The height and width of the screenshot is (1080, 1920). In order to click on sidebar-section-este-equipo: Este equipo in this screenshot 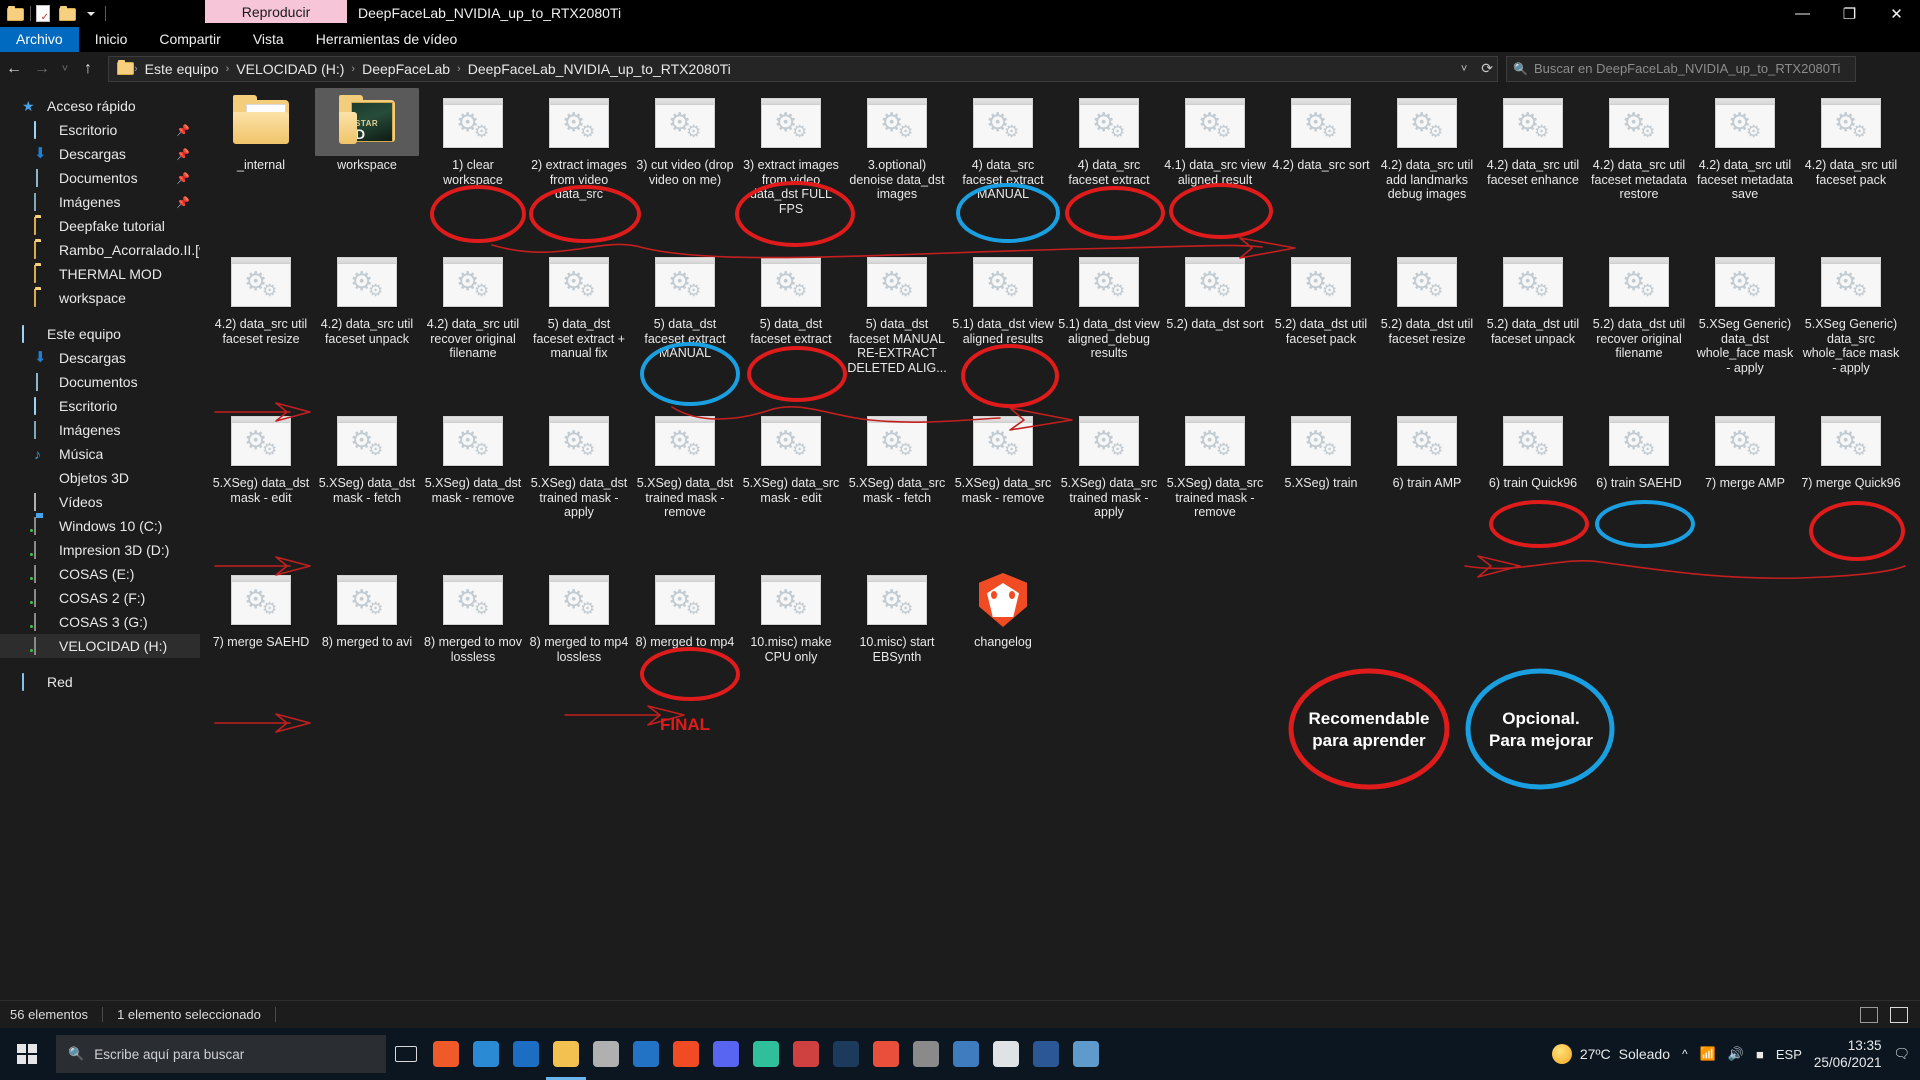, I will do `click(100, 334)`.